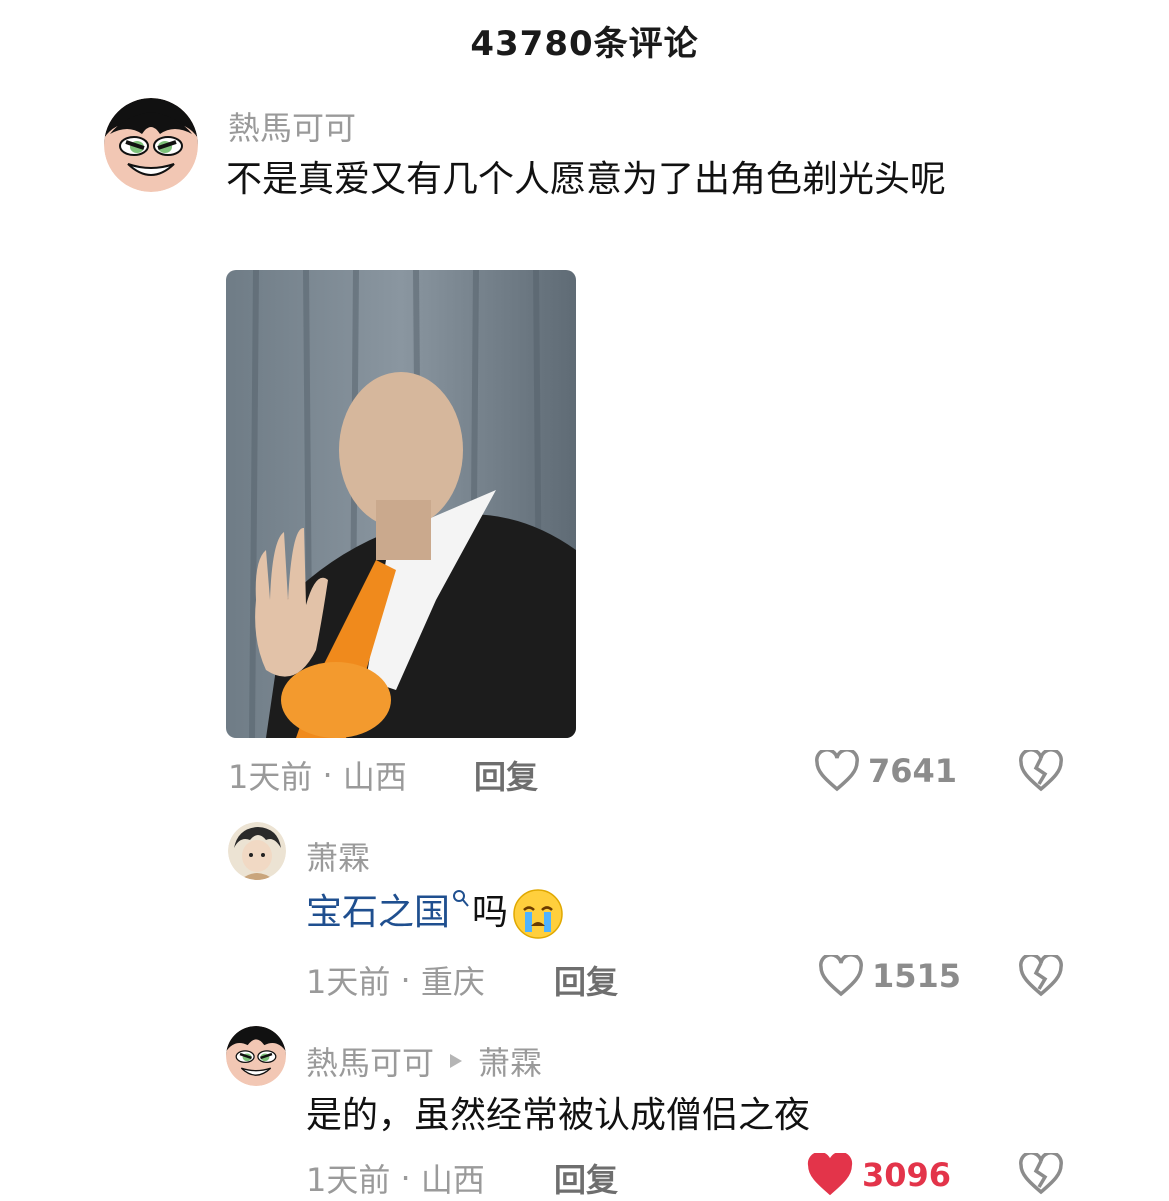 Image resolution: width=1169 pixels, height=1201 pixels. I want to click on comment-text: 宝石之国 吗, so click(435, 913).